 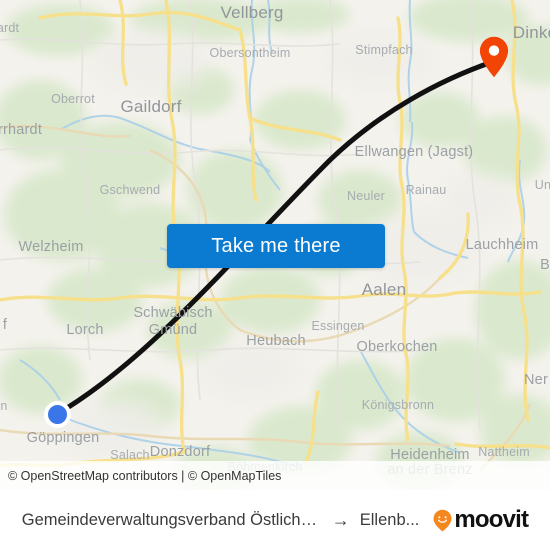 I want to click on moovit-wordmark: moovit, so click(x=491, y=519).